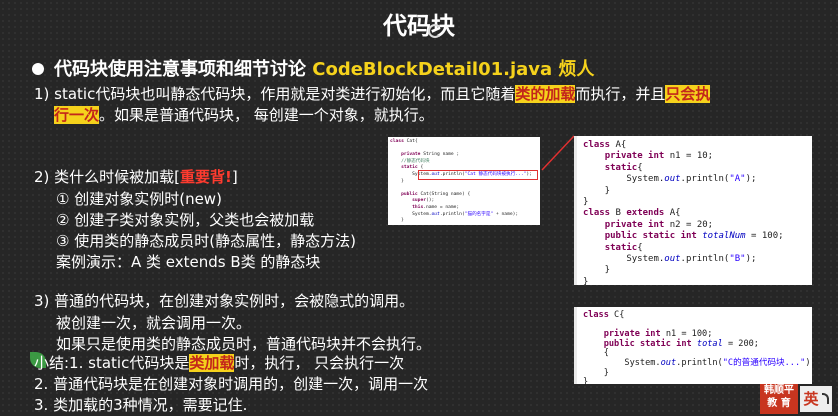  I want to click on p2-head-c: ], so click(234, 177).